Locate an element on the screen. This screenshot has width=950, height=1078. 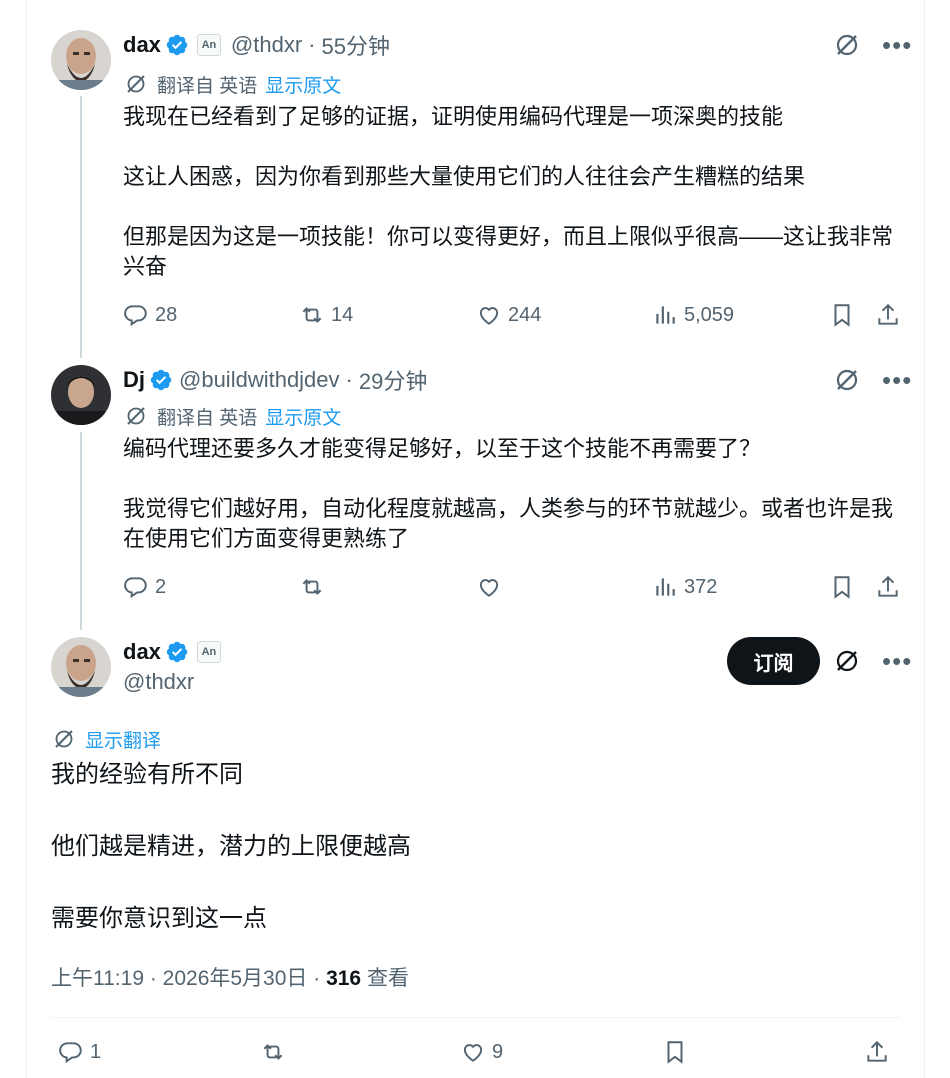
tweet-time: 29分钟 is located at coordinates (393, 380).